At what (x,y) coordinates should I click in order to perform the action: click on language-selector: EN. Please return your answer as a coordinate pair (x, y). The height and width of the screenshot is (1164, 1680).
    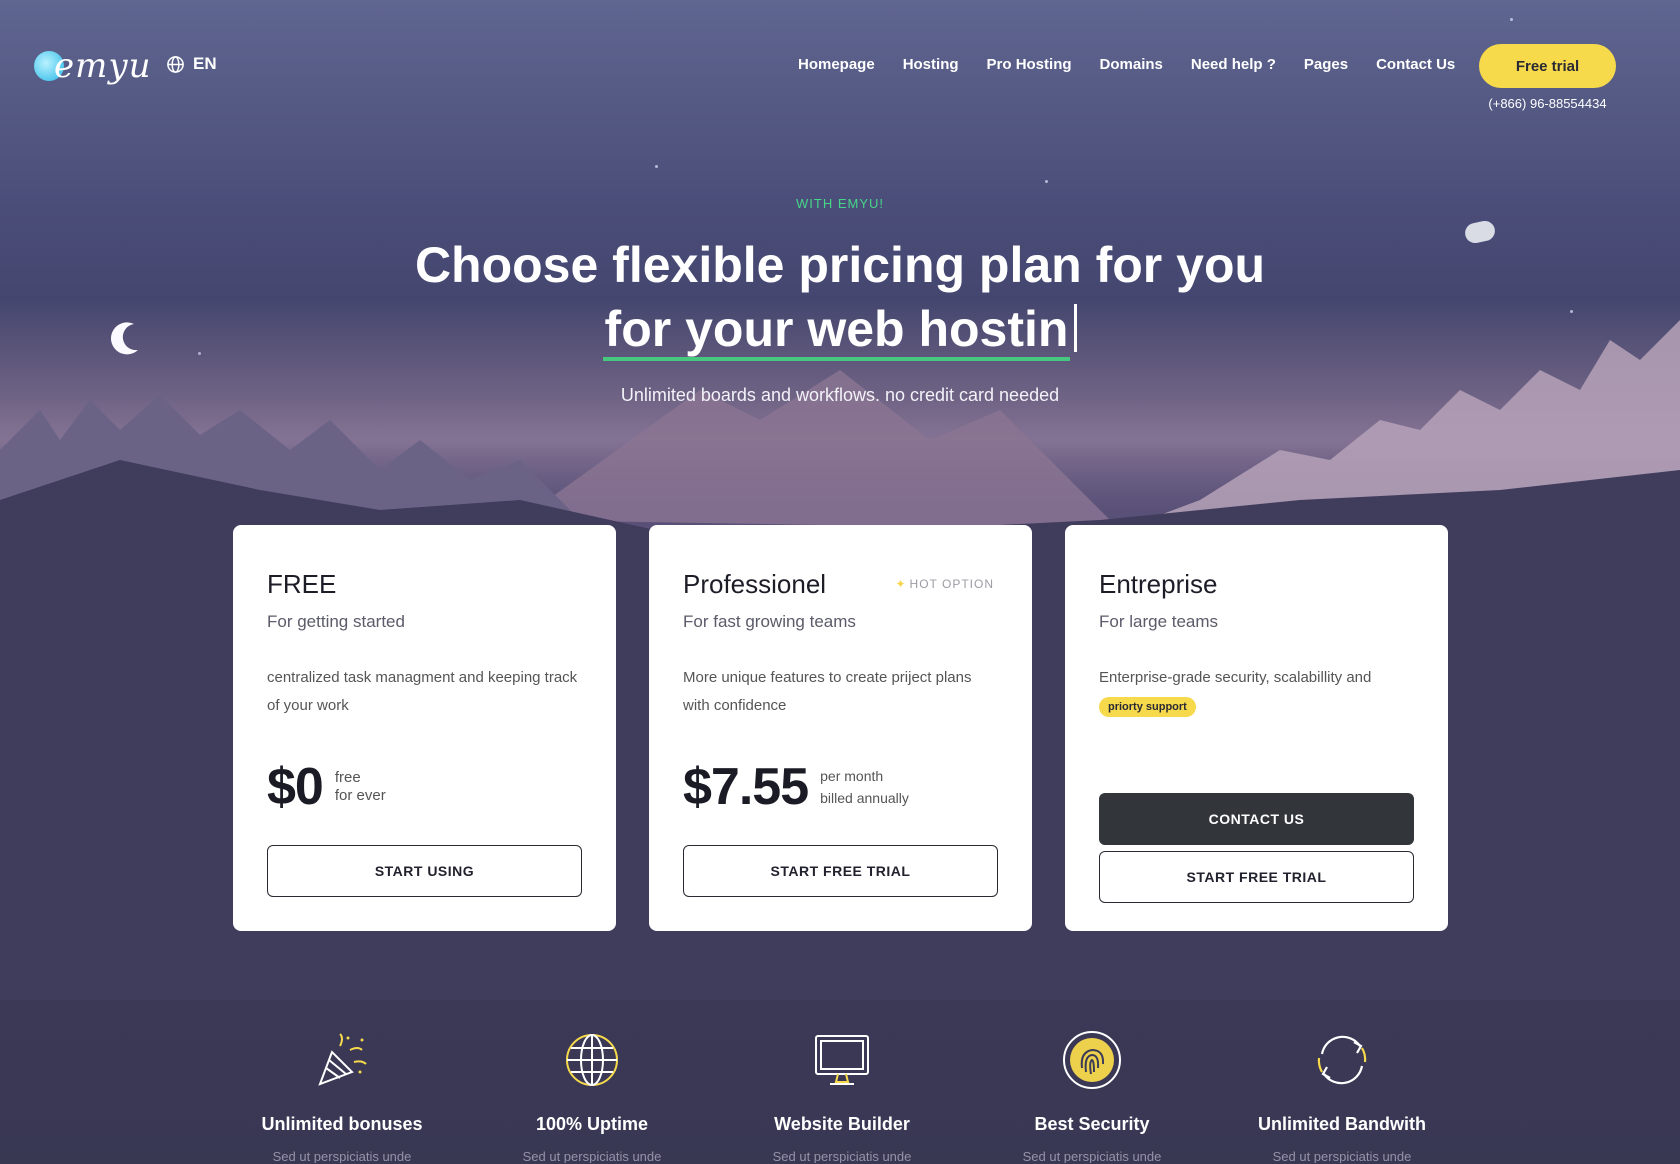
    Looking at the image, I should click on (191, 64).